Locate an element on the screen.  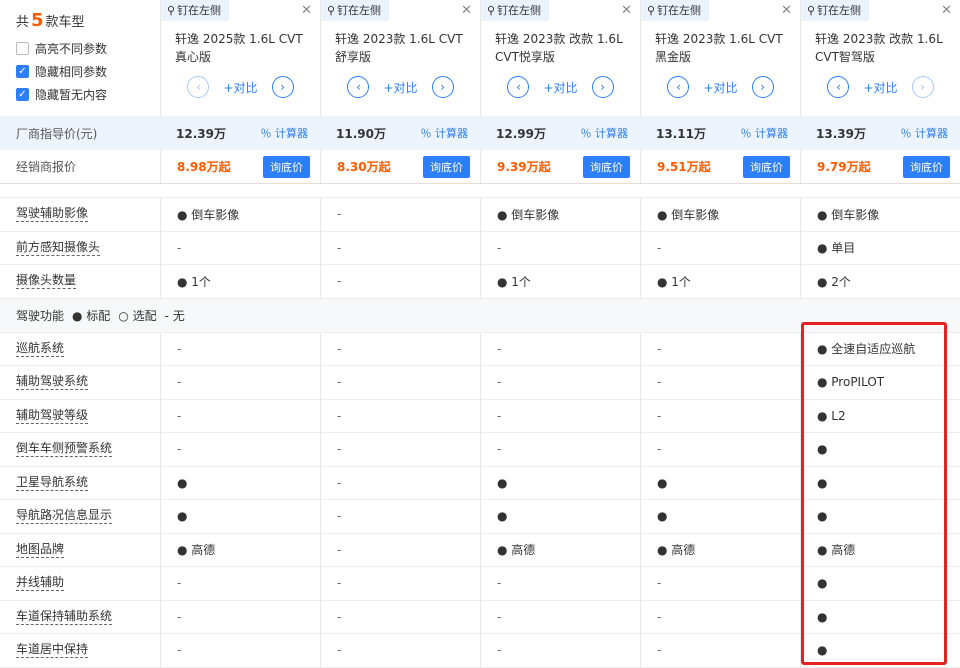
count-prefix: 共 is located at coordinates (23, 22).